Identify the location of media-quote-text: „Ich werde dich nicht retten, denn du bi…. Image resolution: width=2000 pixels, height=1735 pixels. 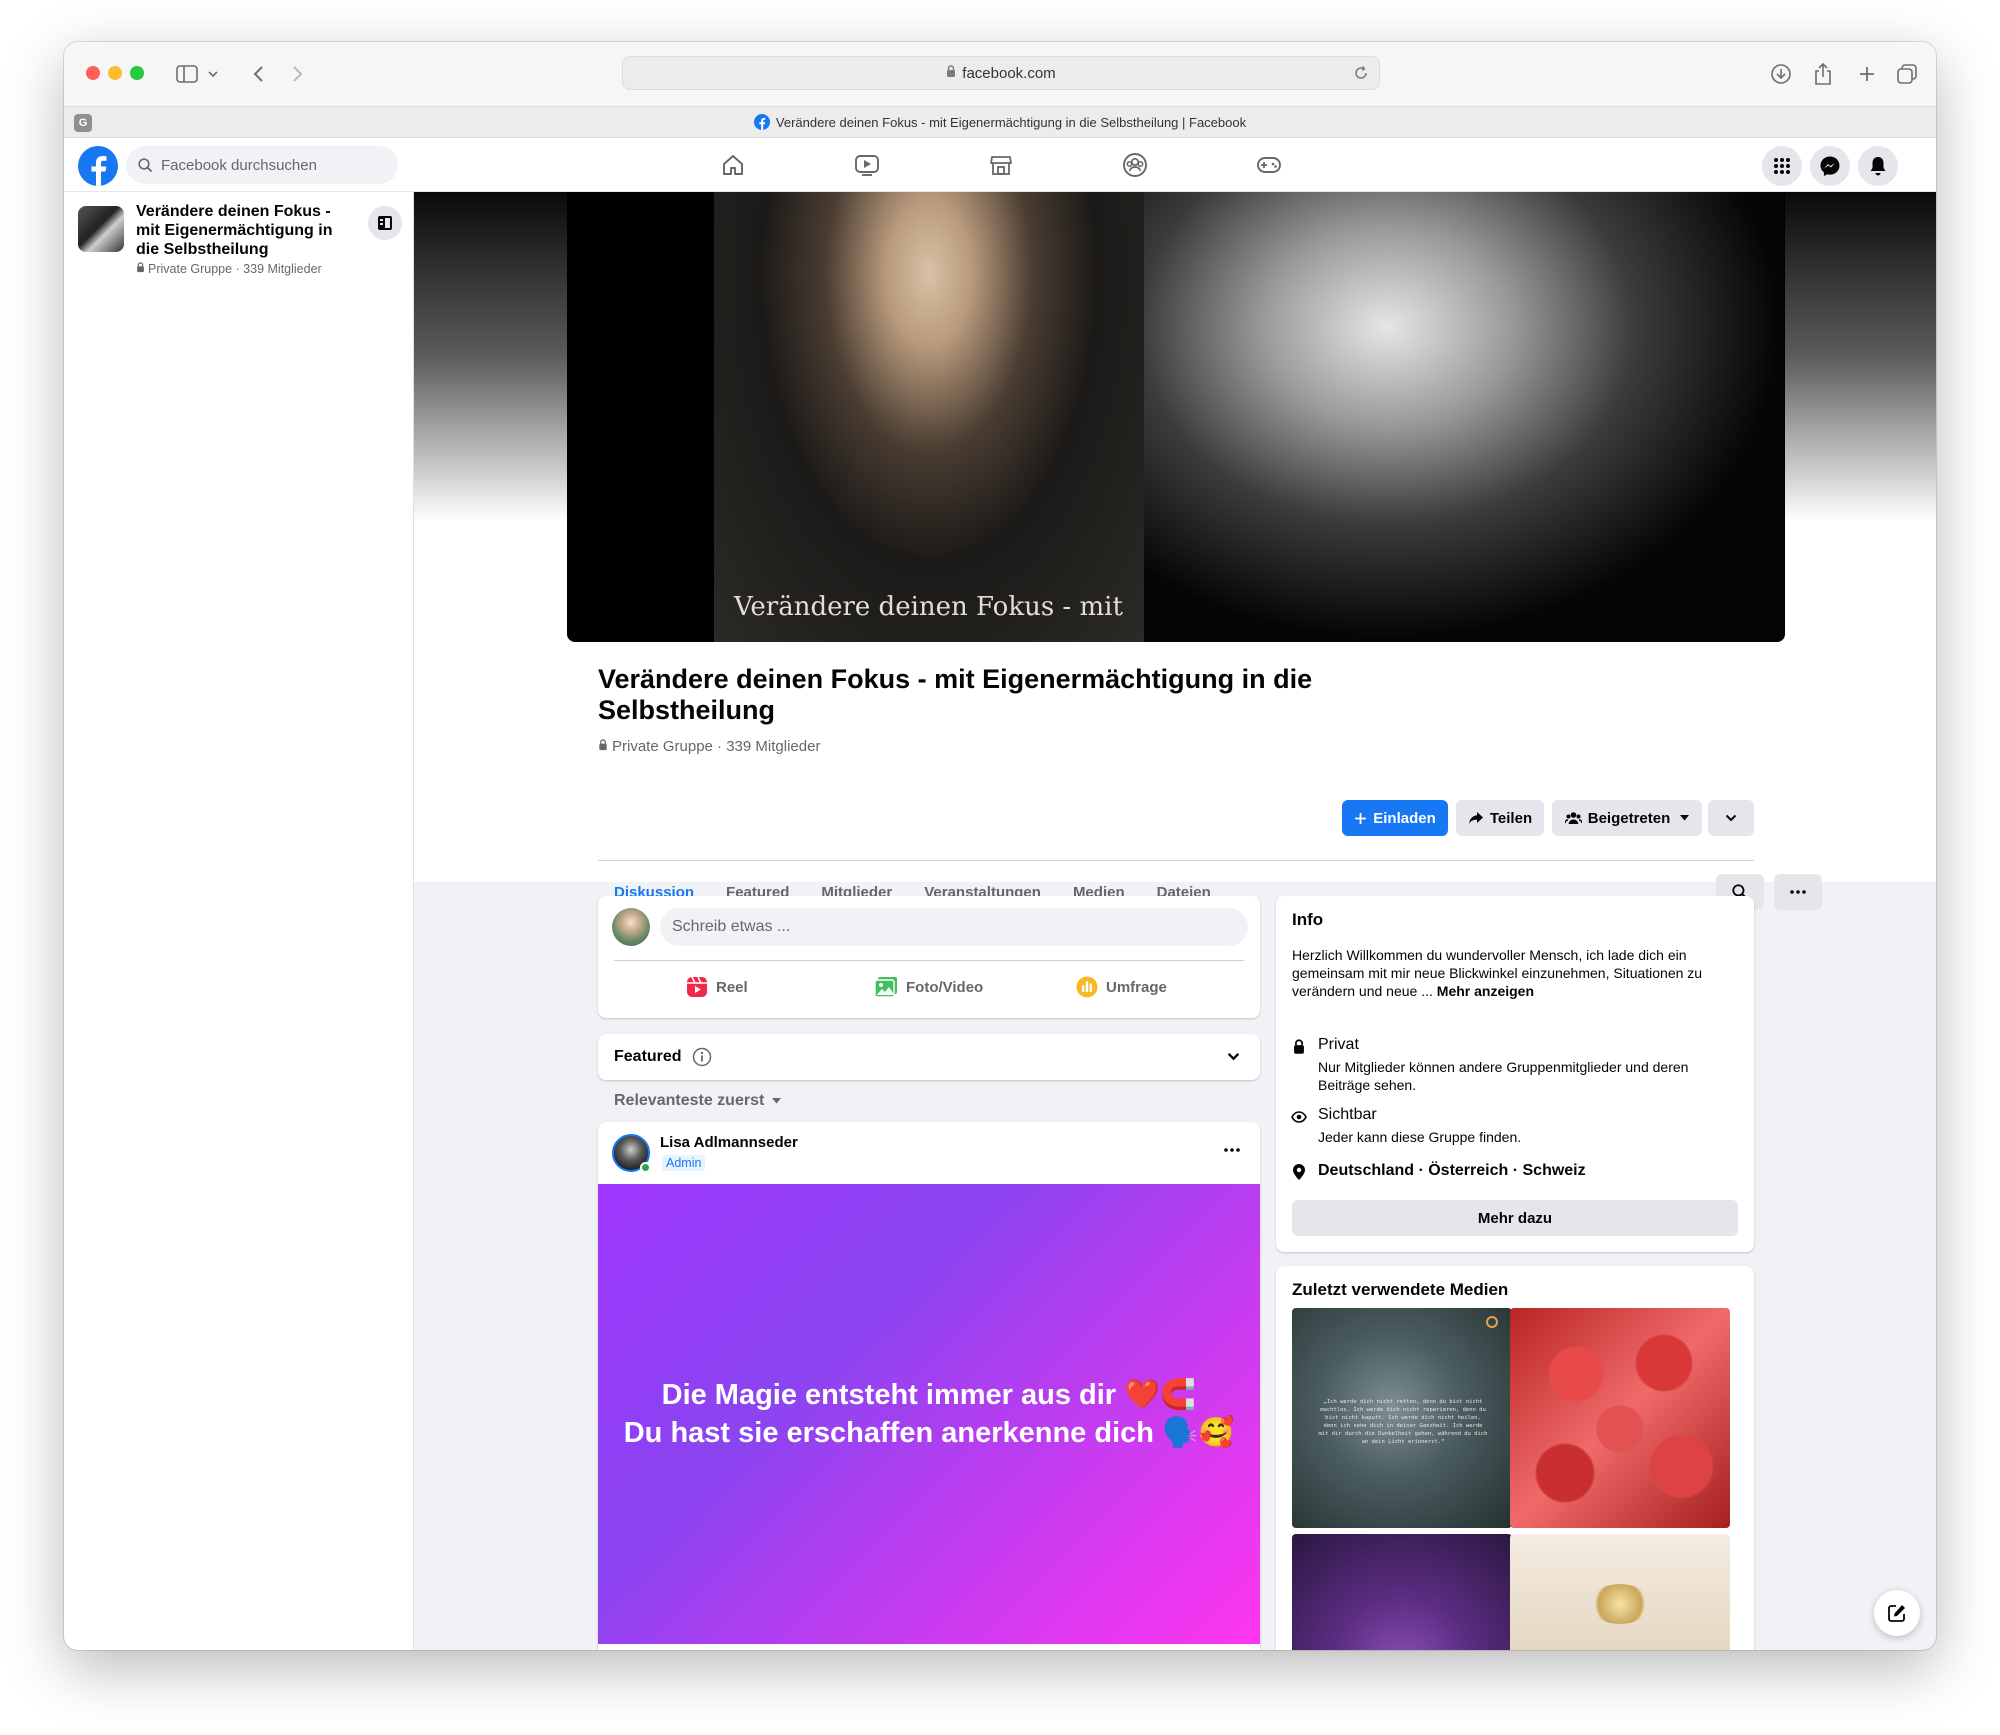
(1403, 1422).